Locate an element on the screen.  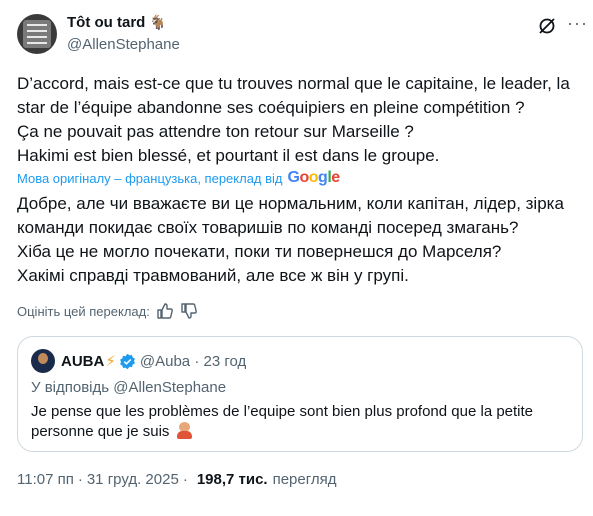
author-avatar is located at coordinates (37, 34).